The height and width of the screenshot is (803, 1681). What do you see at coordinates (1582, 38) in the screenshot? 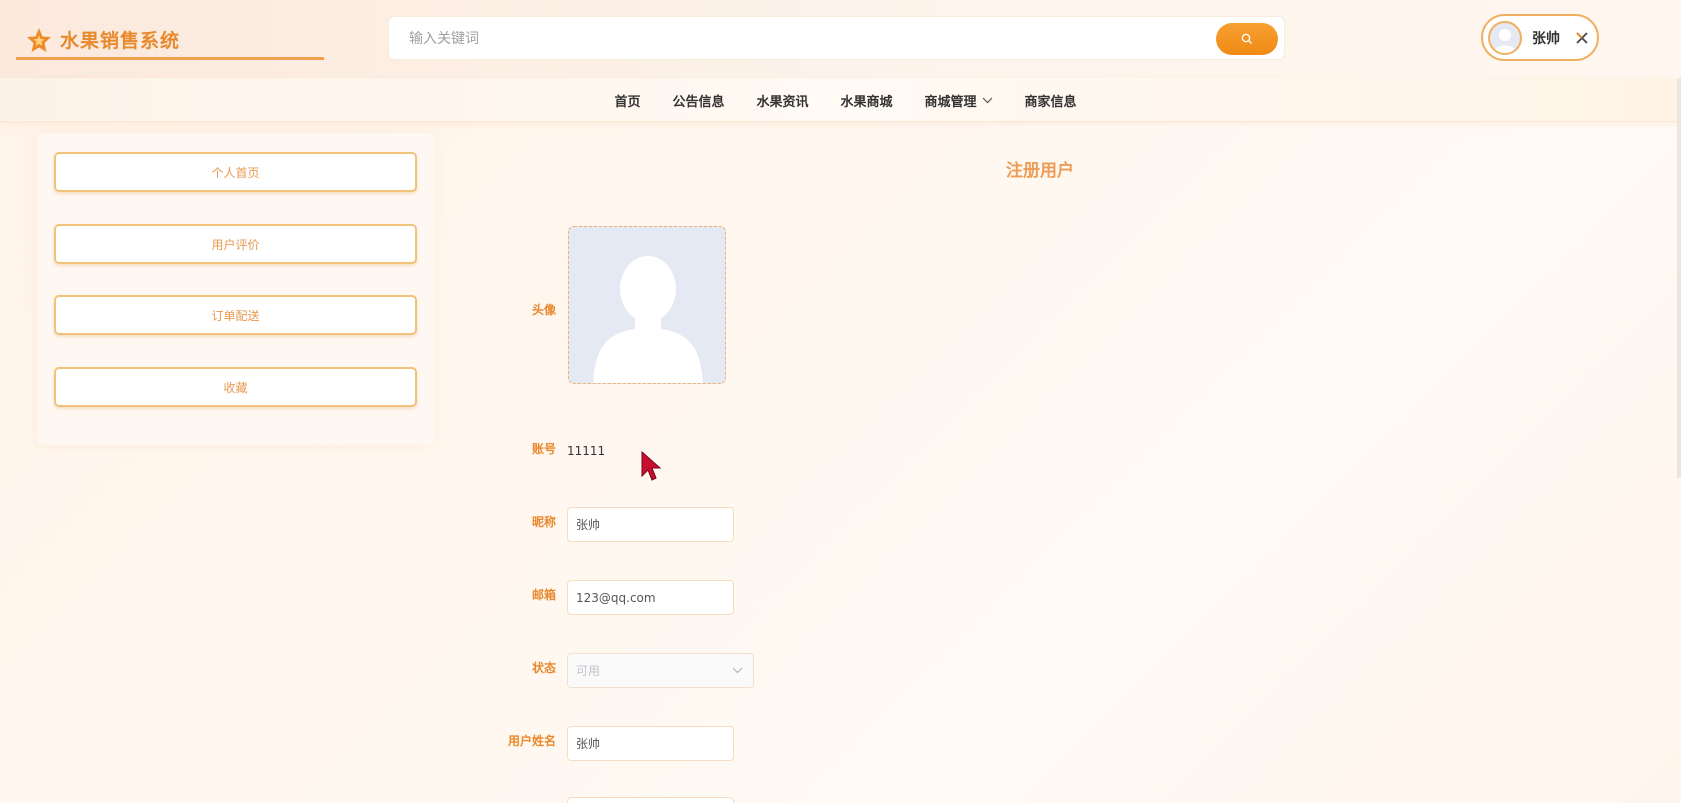
I see `close-icon` at bounding box center [1582, 38].